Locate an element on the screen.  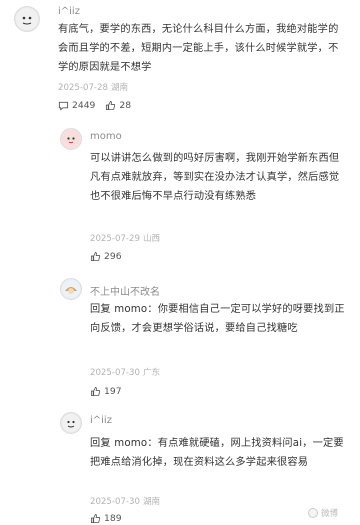
like-button: 189 is located at coordinates (106, 518).